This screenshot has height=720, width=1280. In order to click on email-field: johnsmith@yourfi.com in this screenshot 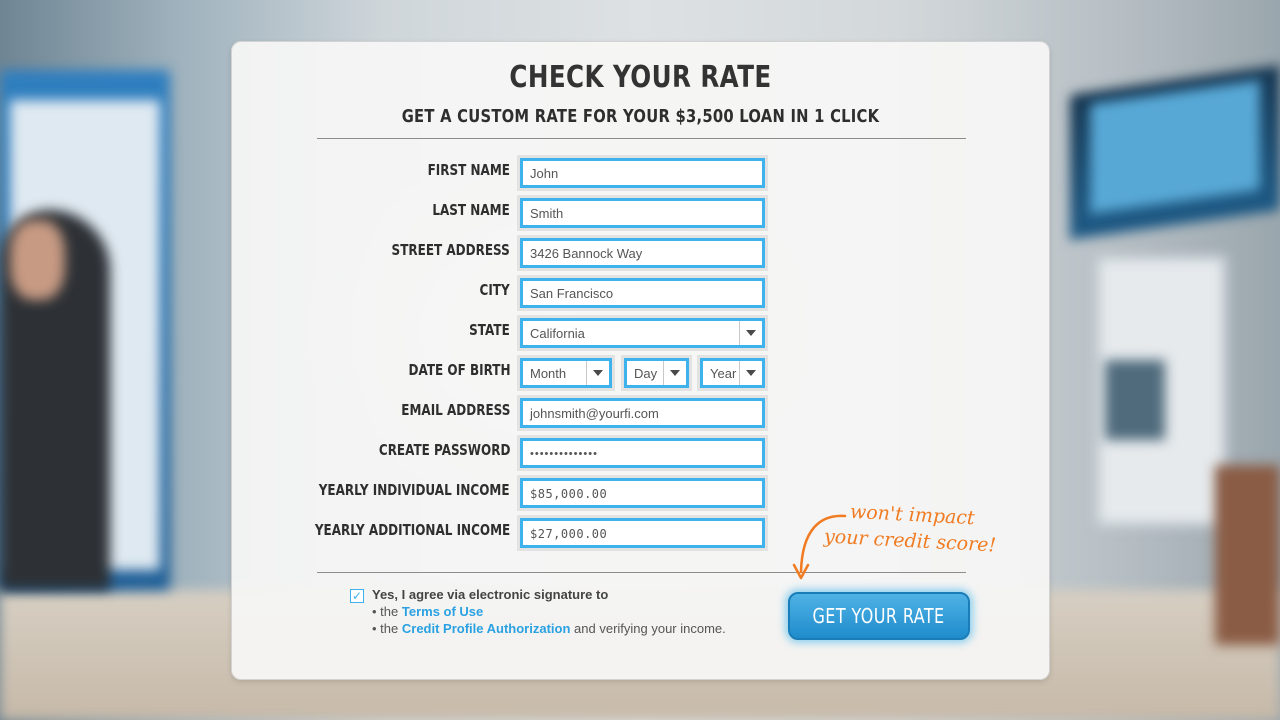, I will do `click(642, 413)`.